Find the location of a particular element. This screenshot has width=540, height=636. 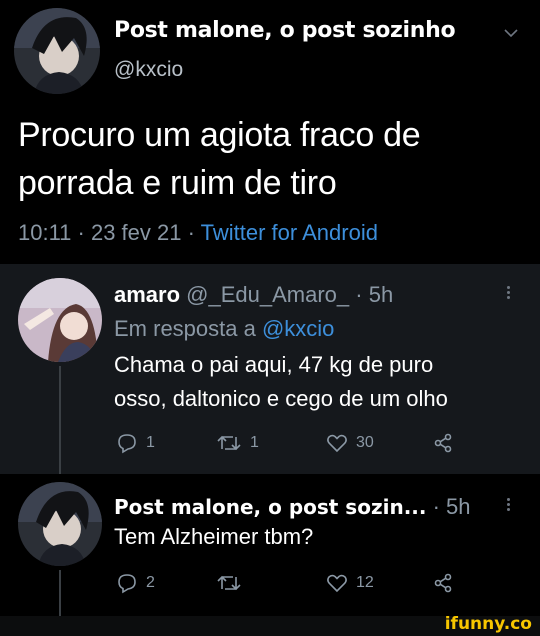

main-tweet-text-line2: porrada e ruim de tiro is located at coordinates (177, 183).